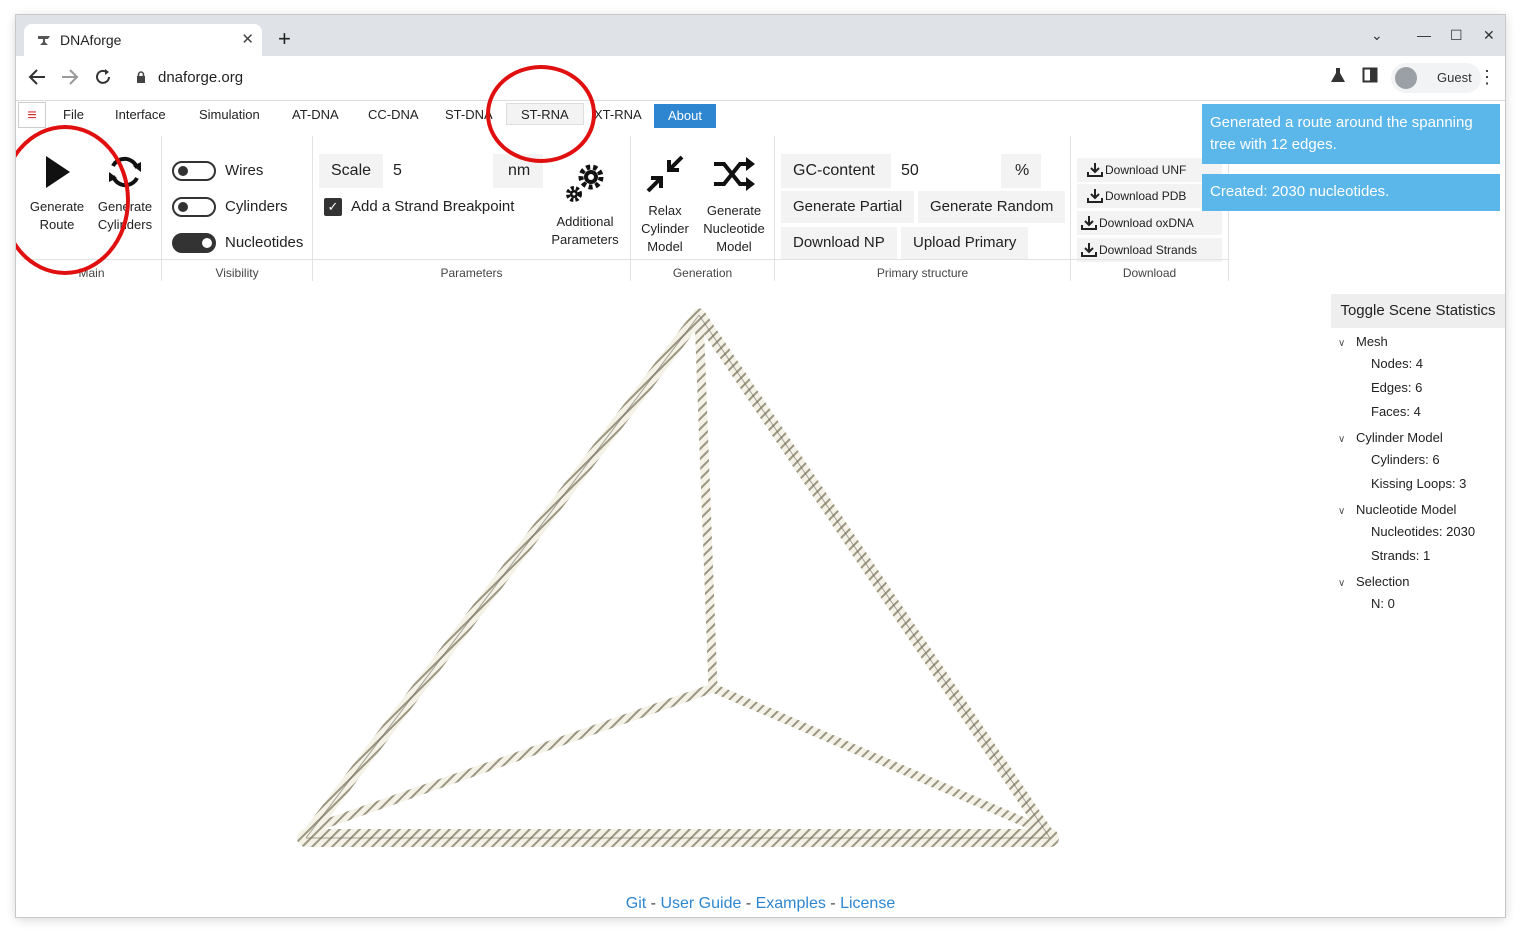  Describe the element at coordinates (1146, 170) in the screenshot. I see `download-unf-label: Download UNF` at that location.